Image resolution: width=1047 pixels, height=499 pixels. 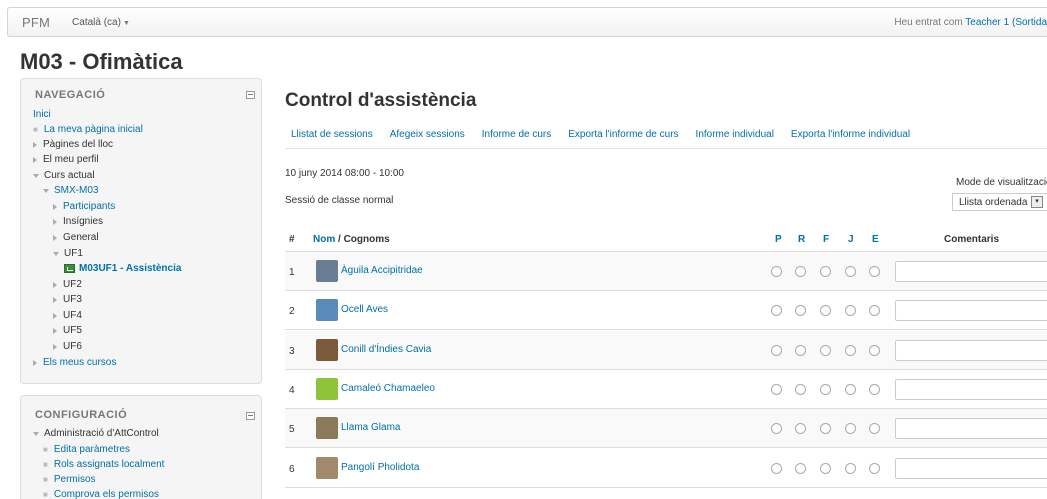 What do you see at coordinates (778, 239) in the screenshot?
I see `col-header-present: P` at bounding box center [778, 239].